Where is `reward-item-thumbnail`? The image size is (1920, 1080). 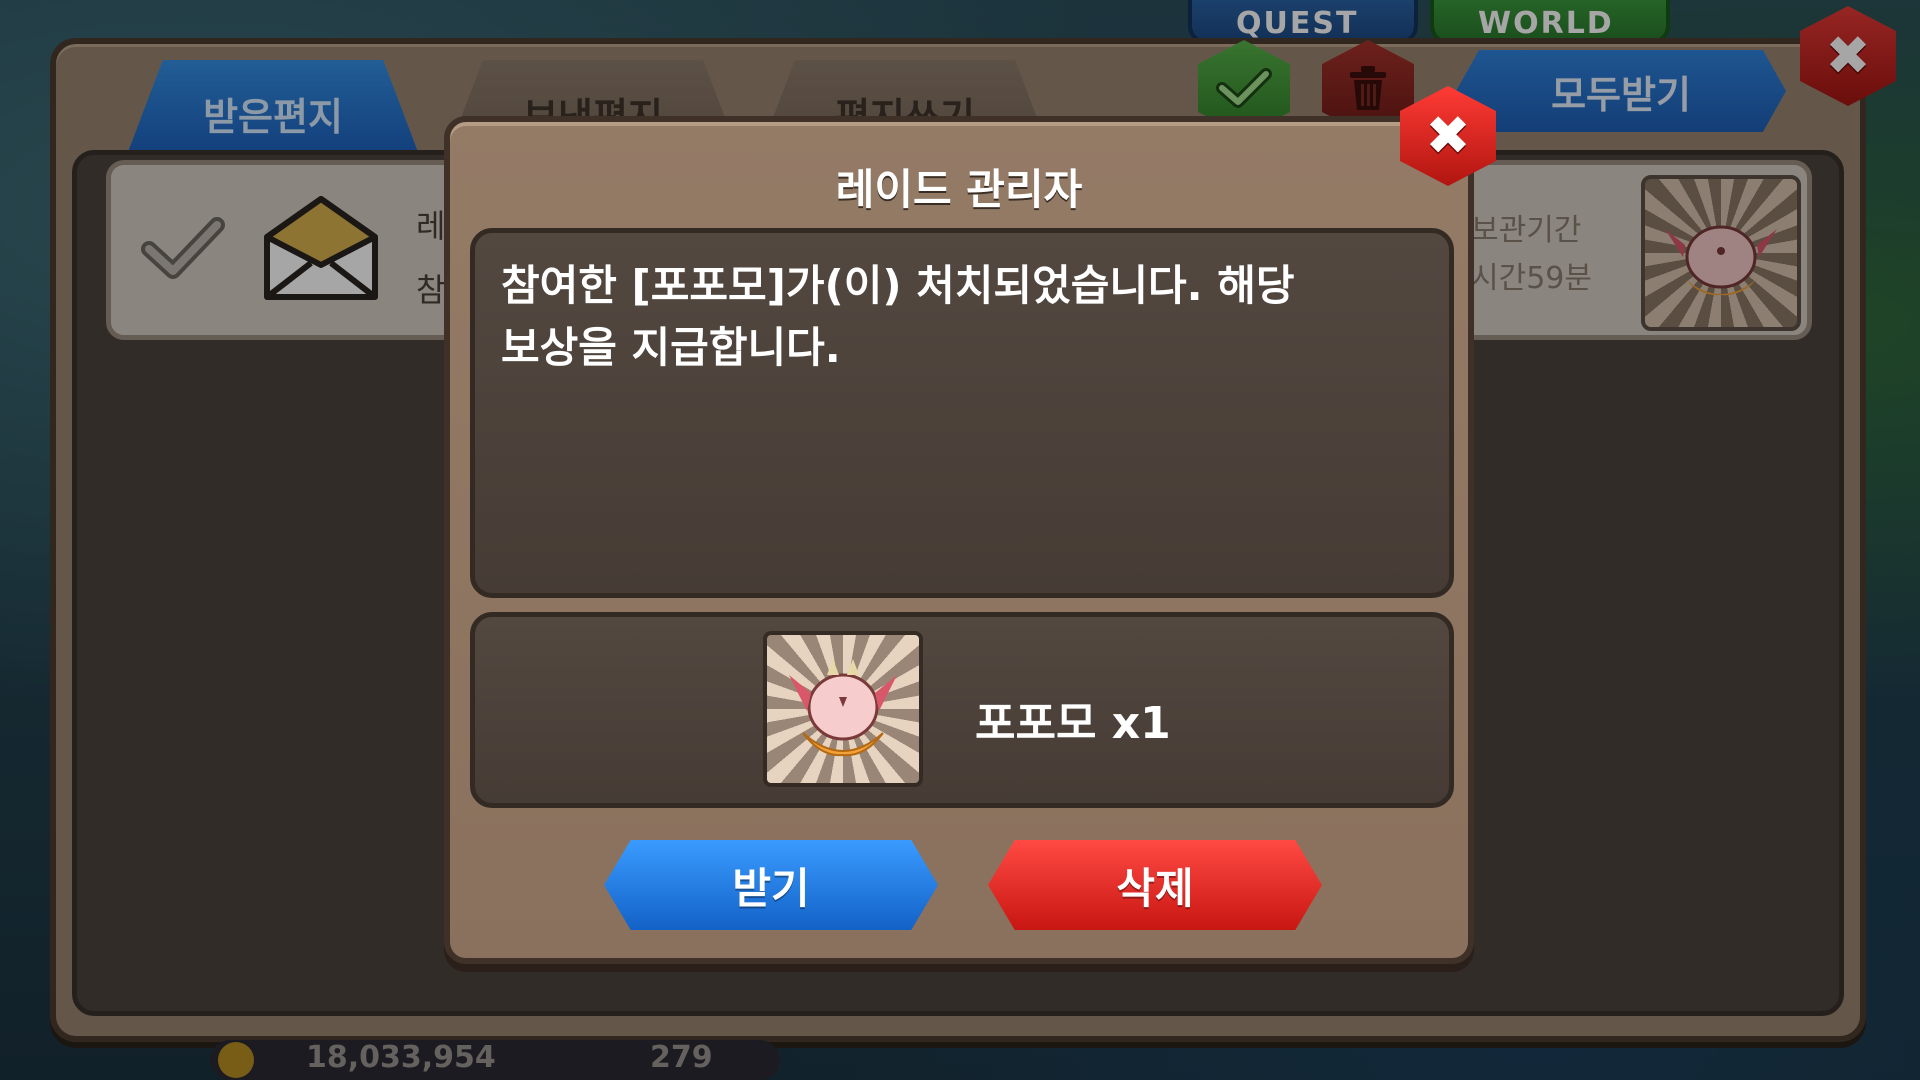 reward-item-thumbnail is located at coordinates (843, 709).